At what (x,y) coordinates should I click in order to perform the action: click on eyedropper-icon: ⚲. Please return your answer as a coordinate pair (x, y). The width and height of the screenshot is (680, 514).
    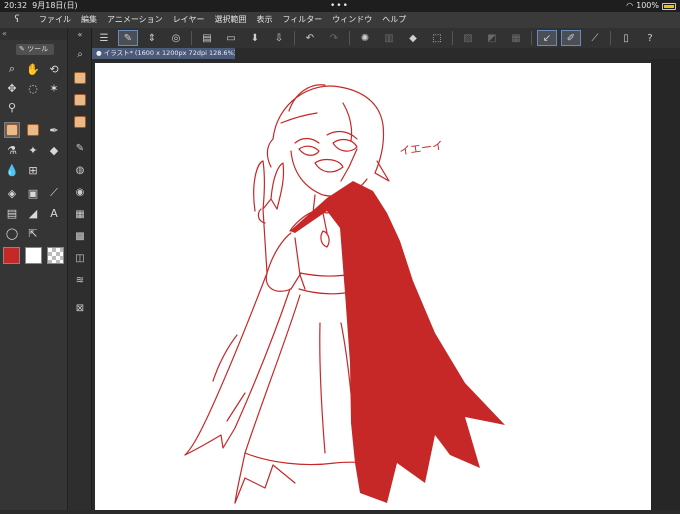
    Looking at the image, I should click on (12, 107).